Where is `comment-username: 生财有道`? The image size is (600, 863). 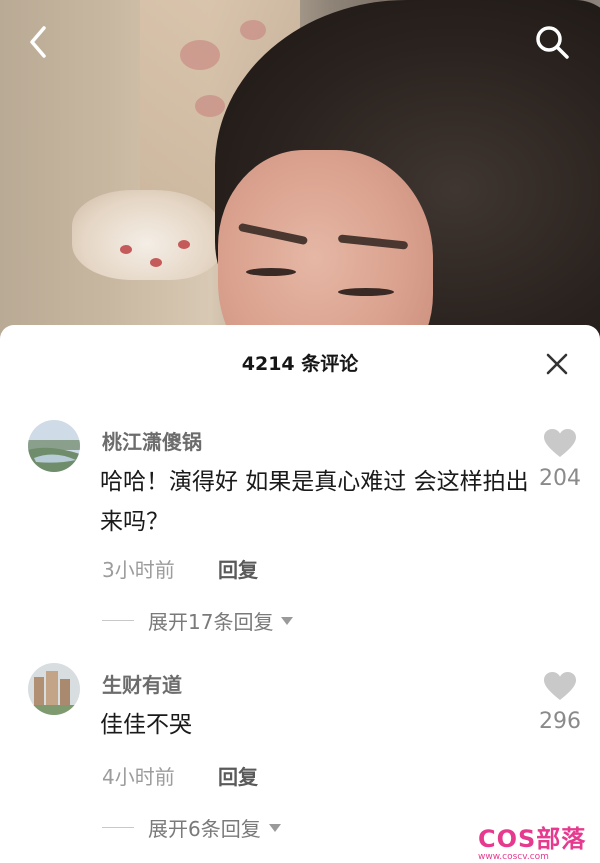 comment-username: 生财有道 is located at coordinates (142, 683).